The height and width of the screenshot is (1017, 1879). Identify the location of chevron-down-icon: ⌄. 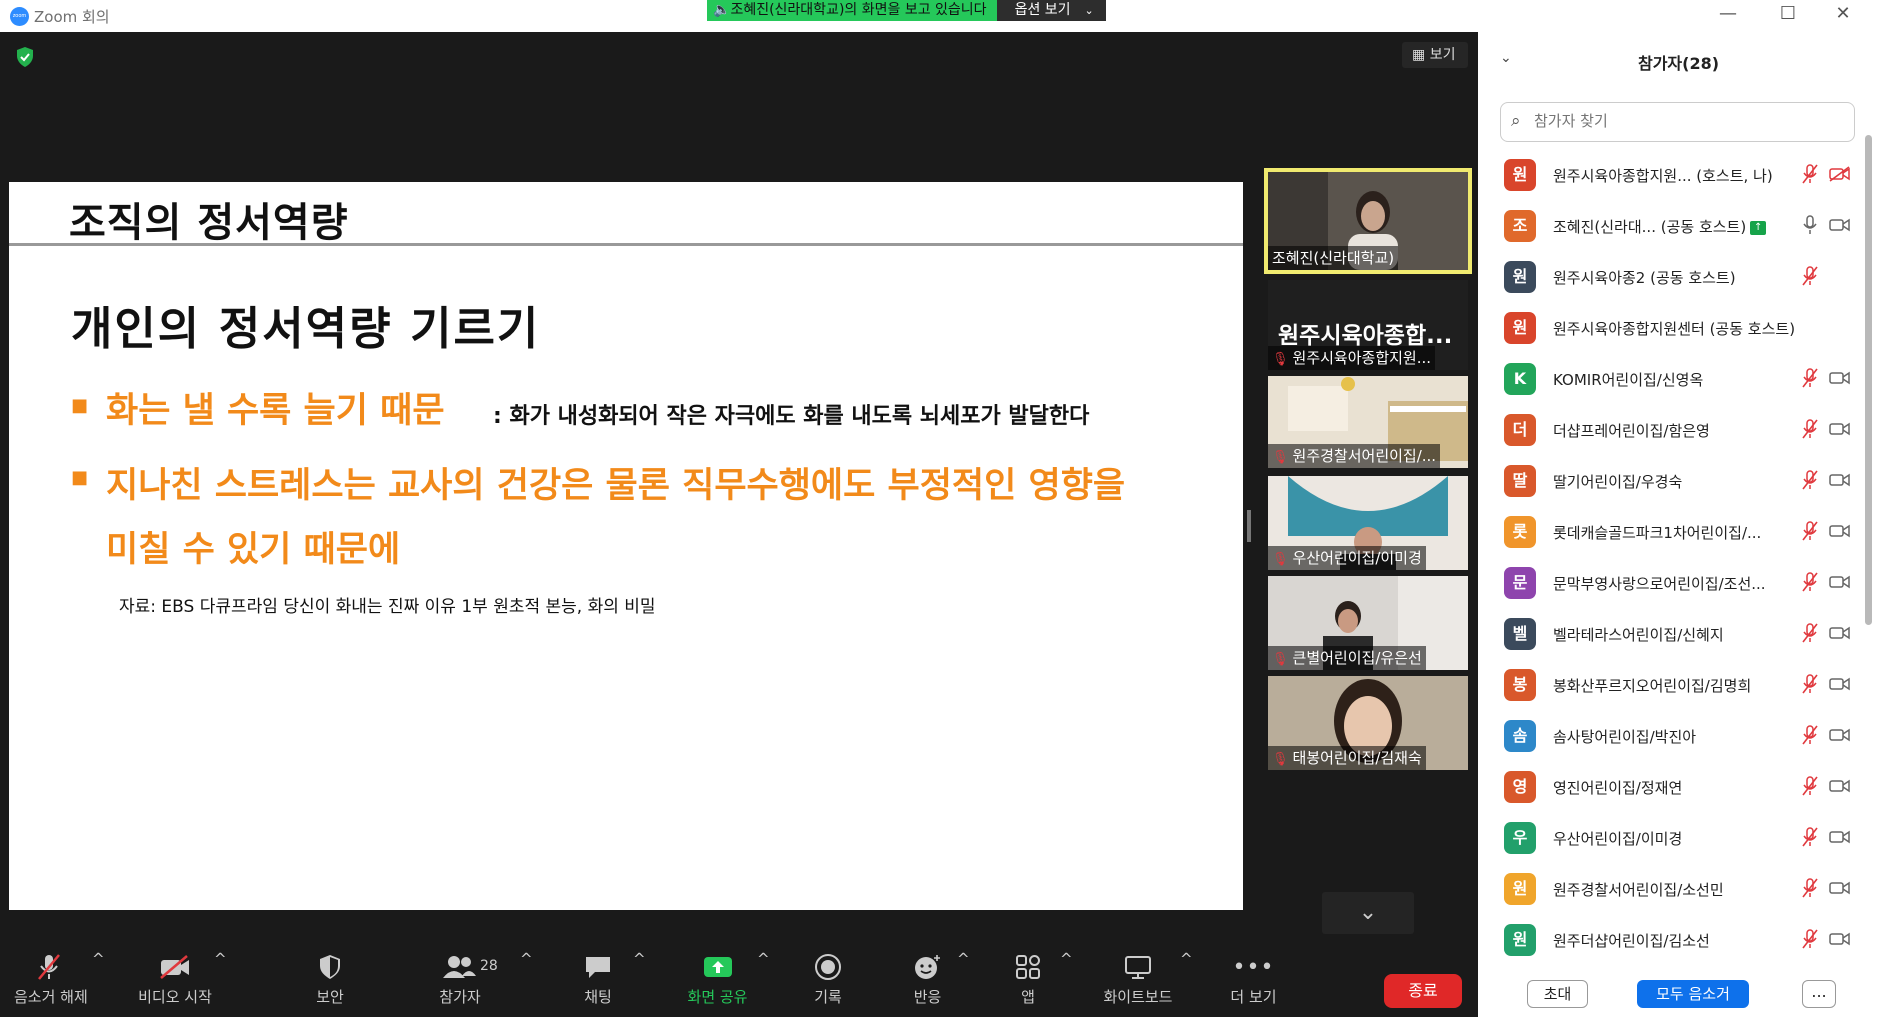
(1506, 58).